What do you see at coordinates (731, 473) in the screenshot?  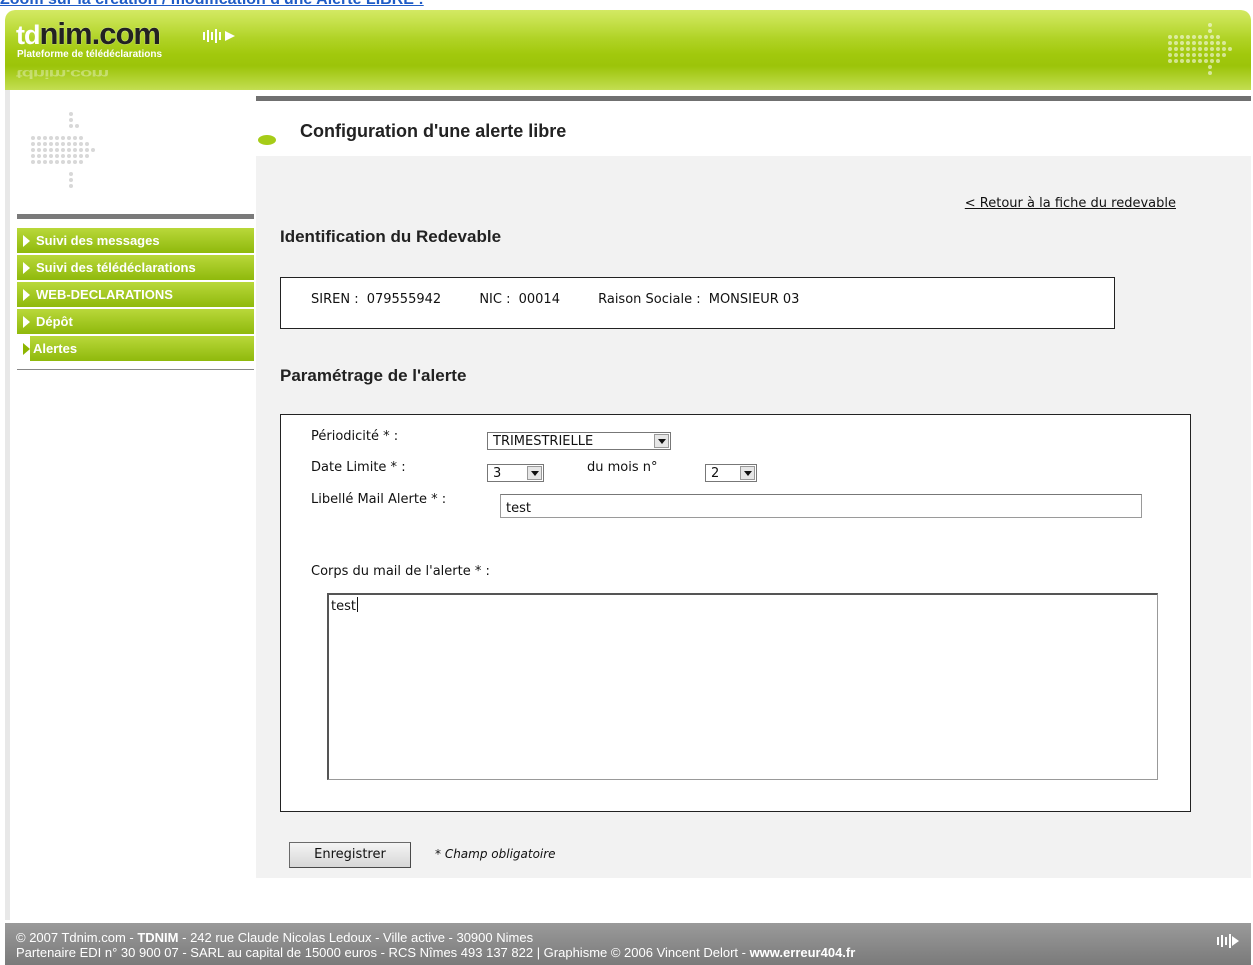 I see `du-mois-select: 2` at bounding box center [731, 473].